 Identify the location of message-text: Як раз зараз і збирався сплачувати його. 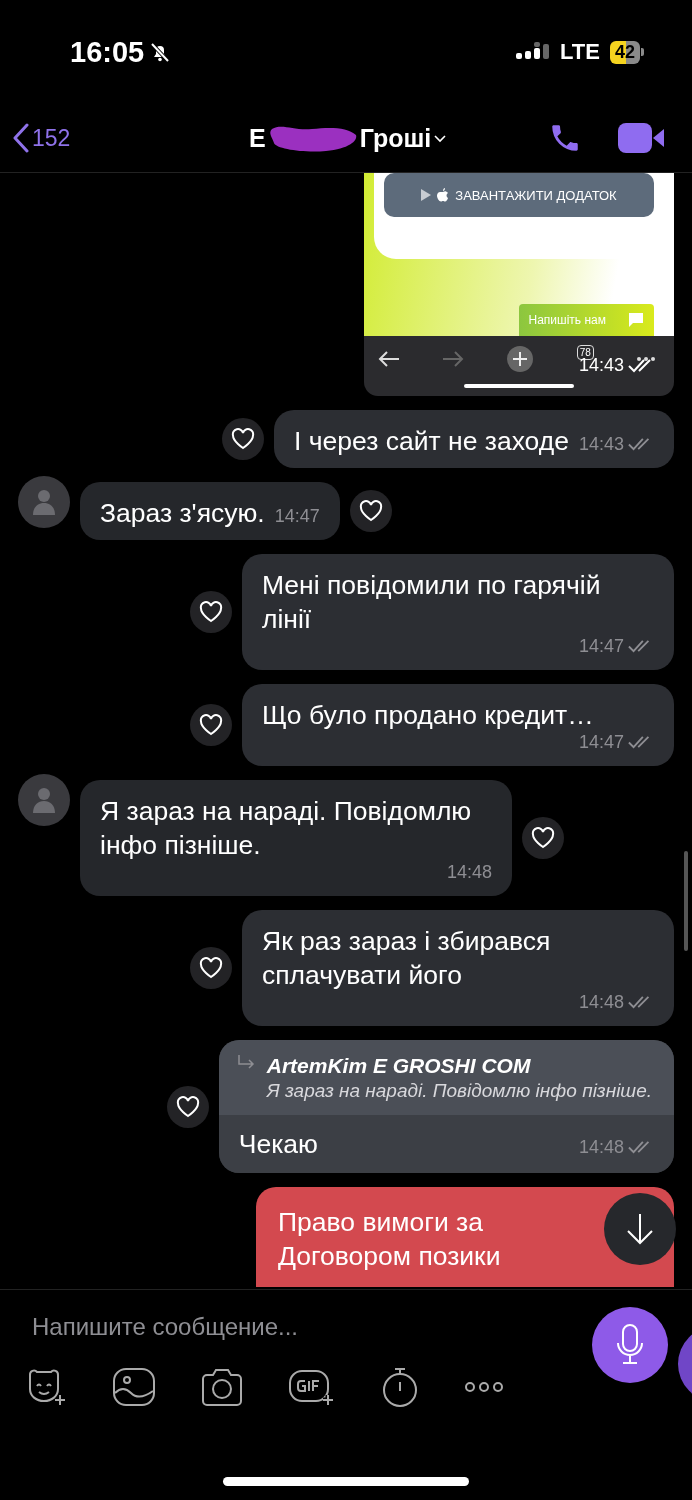
(407, 958).